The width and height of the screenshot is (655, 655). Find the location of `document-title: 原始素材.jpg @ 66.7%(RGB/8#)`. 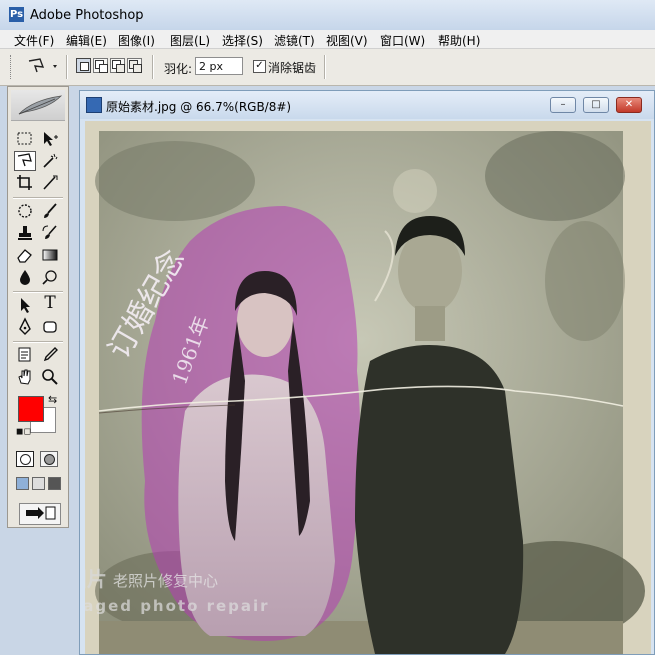

document-title: 原始素材.jpg @ 66.7%(RGB/8#) is located at coordinates (199, 107).